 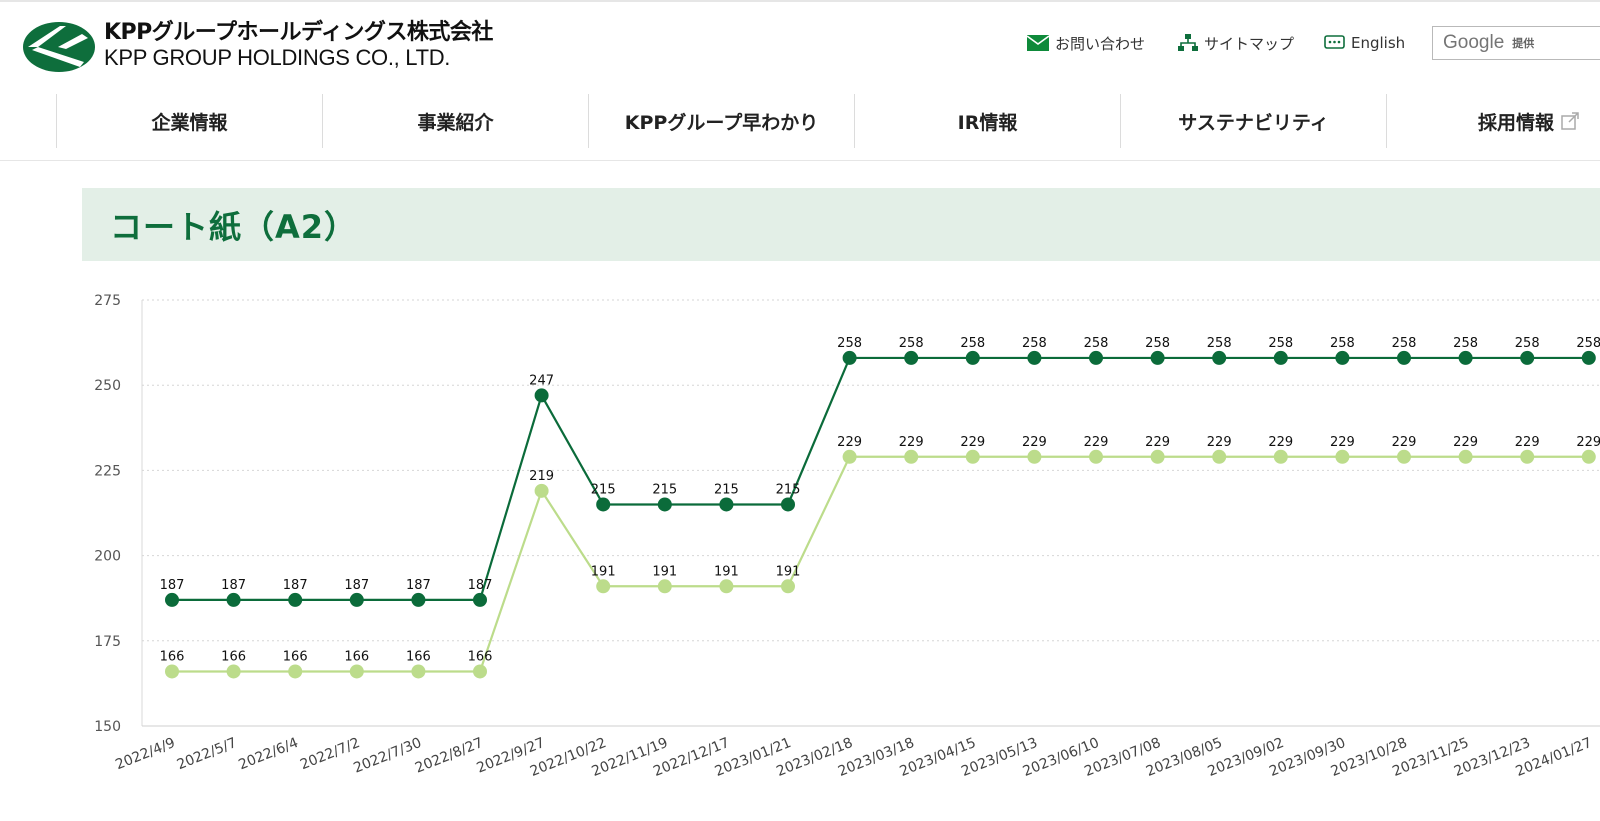 I want to click on external-link-icon, so click(x=1570, y=121).